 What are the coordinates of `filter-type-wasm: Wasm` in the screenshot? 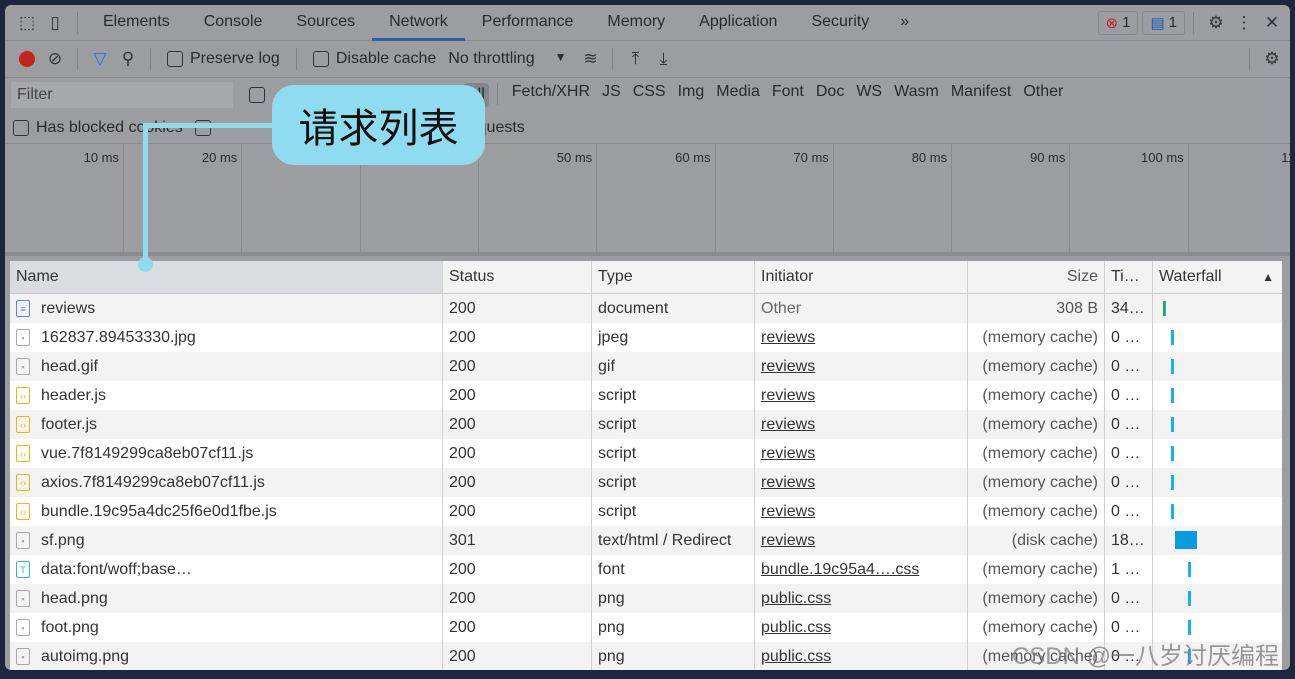 It's located at (916, 95).